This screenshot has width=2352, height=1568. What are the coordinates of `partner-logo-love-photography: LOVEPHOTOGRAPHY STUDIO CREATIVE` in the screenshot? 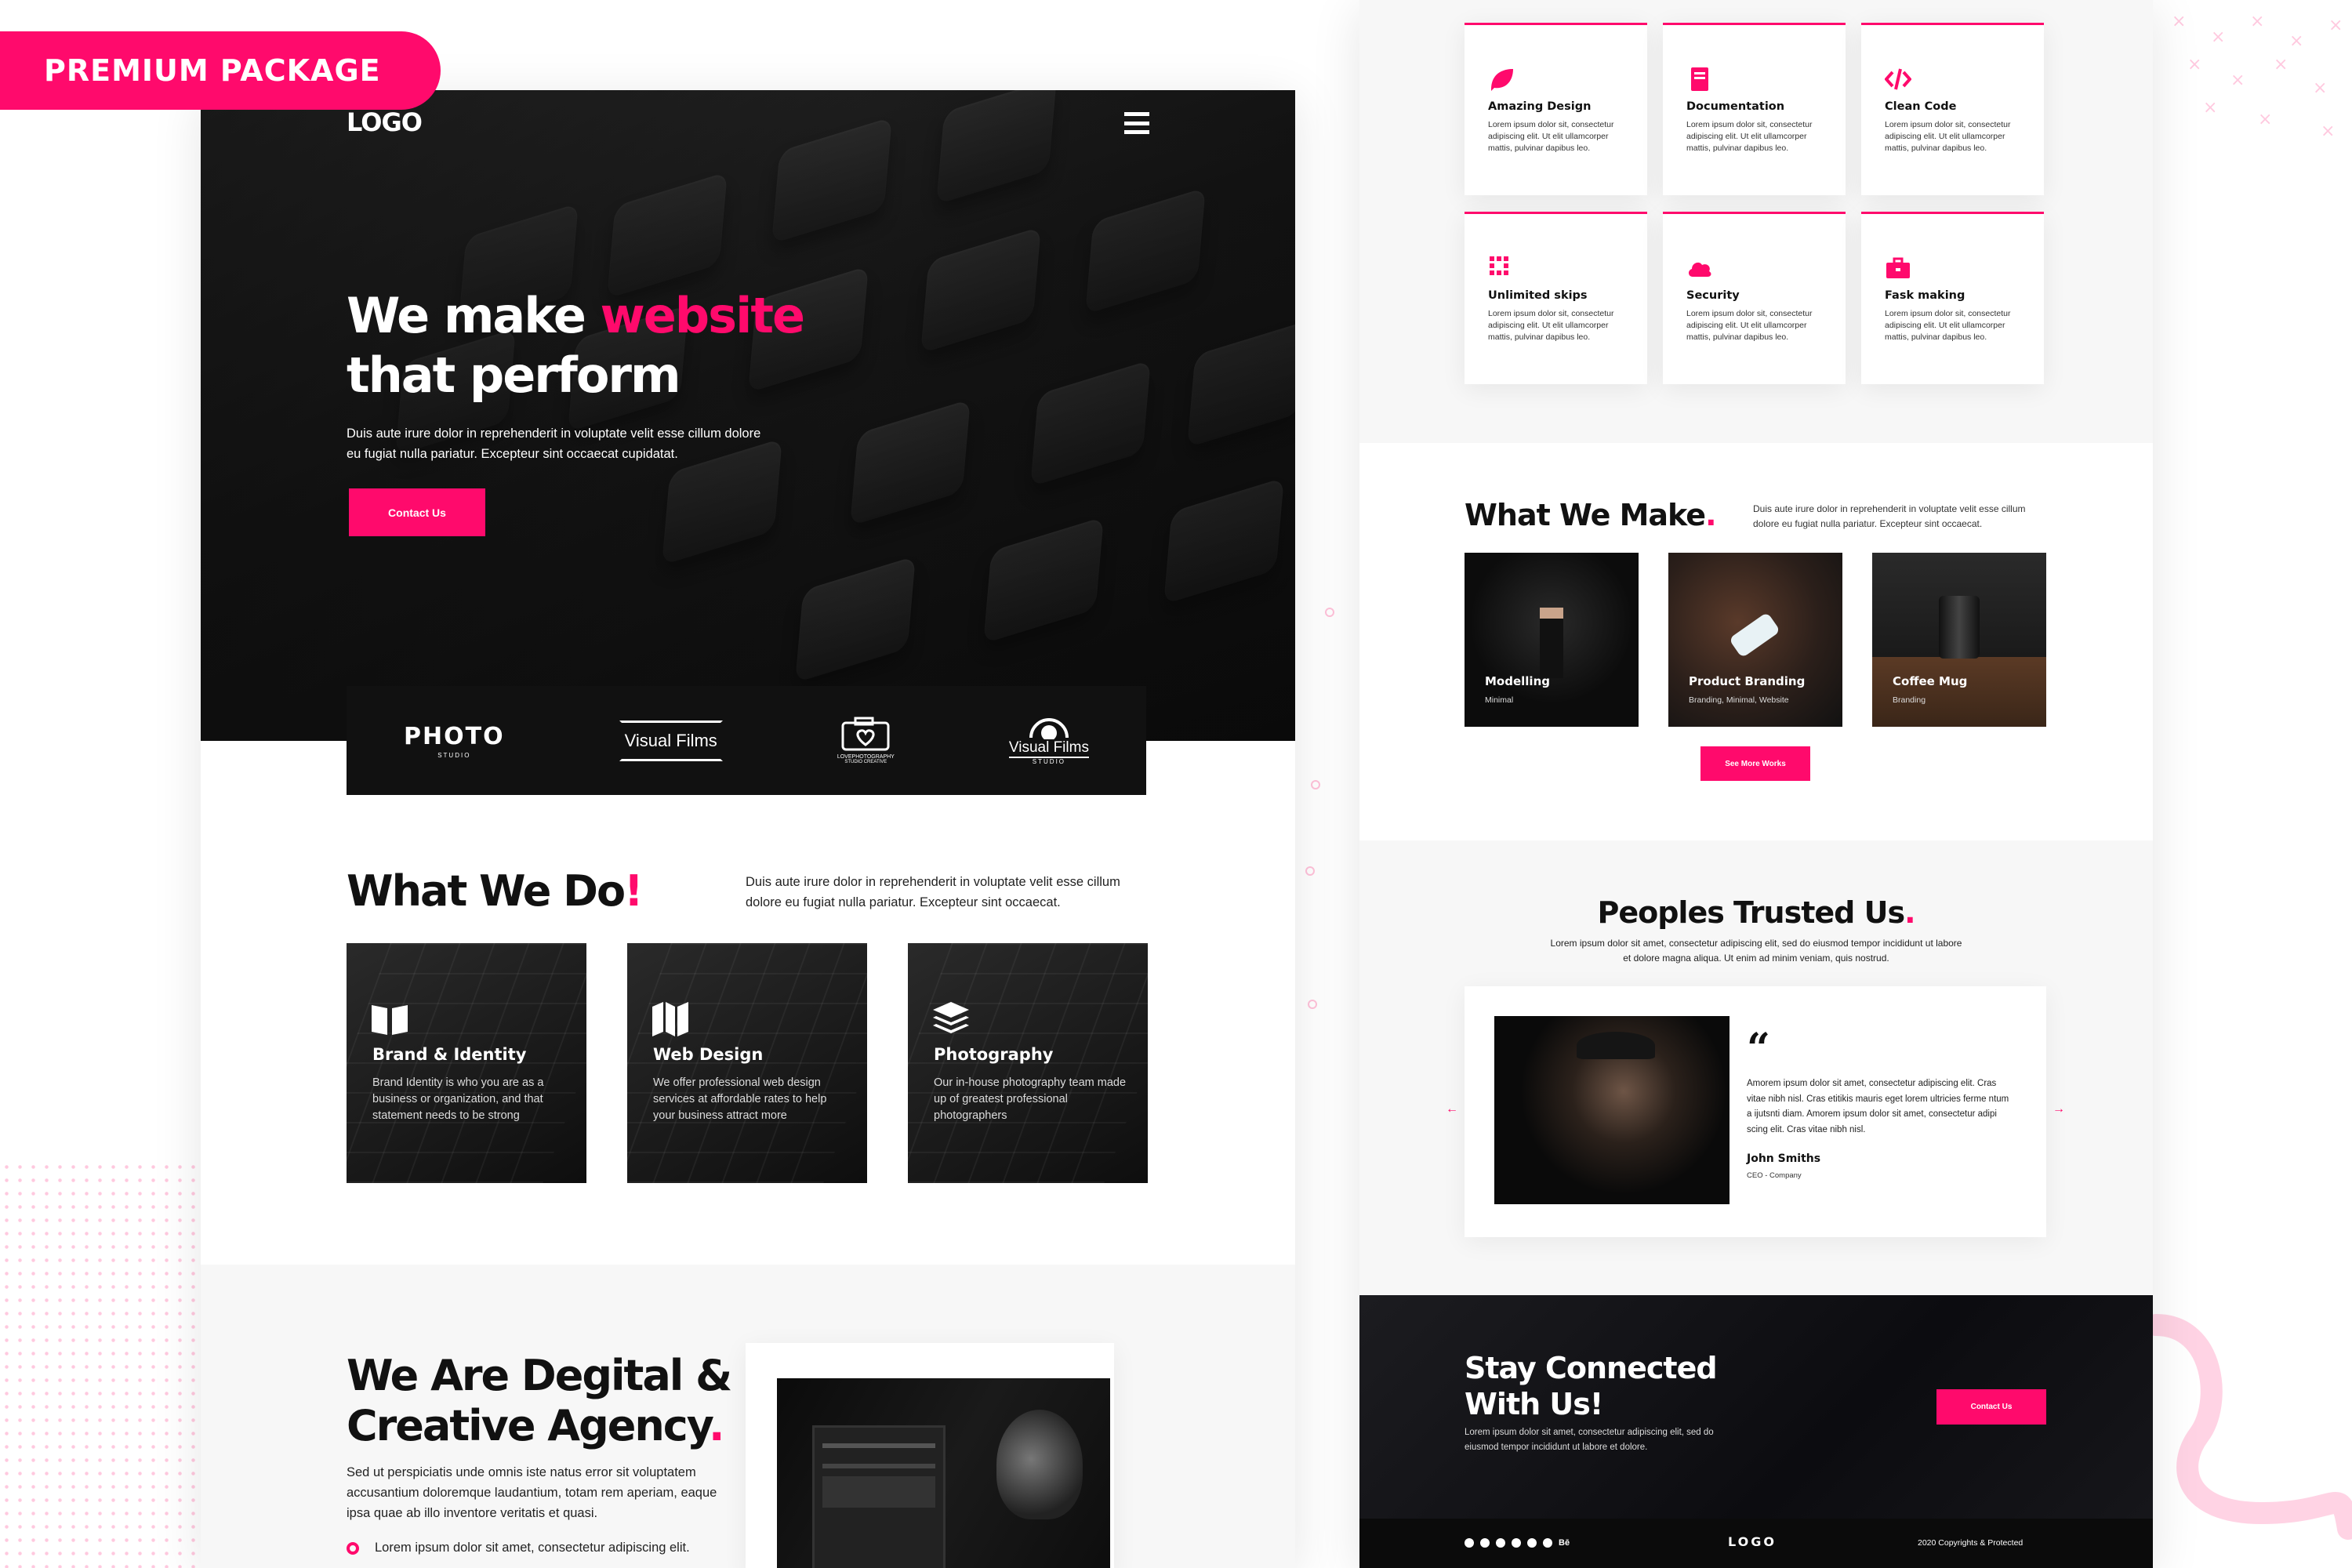 It's located at (866, 740).